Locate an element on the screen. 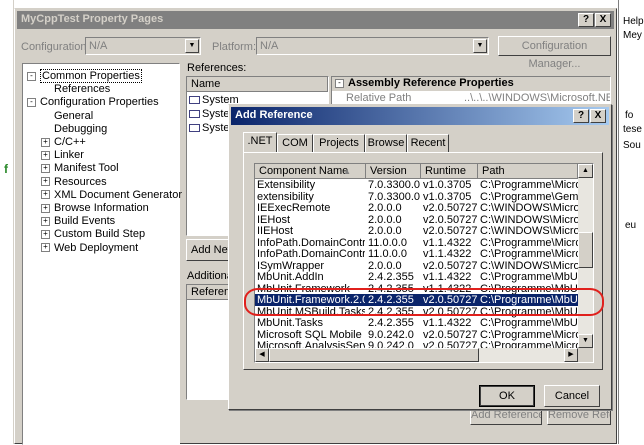  tree-item: + Manifest Tool is located at coordinates (80, 168).